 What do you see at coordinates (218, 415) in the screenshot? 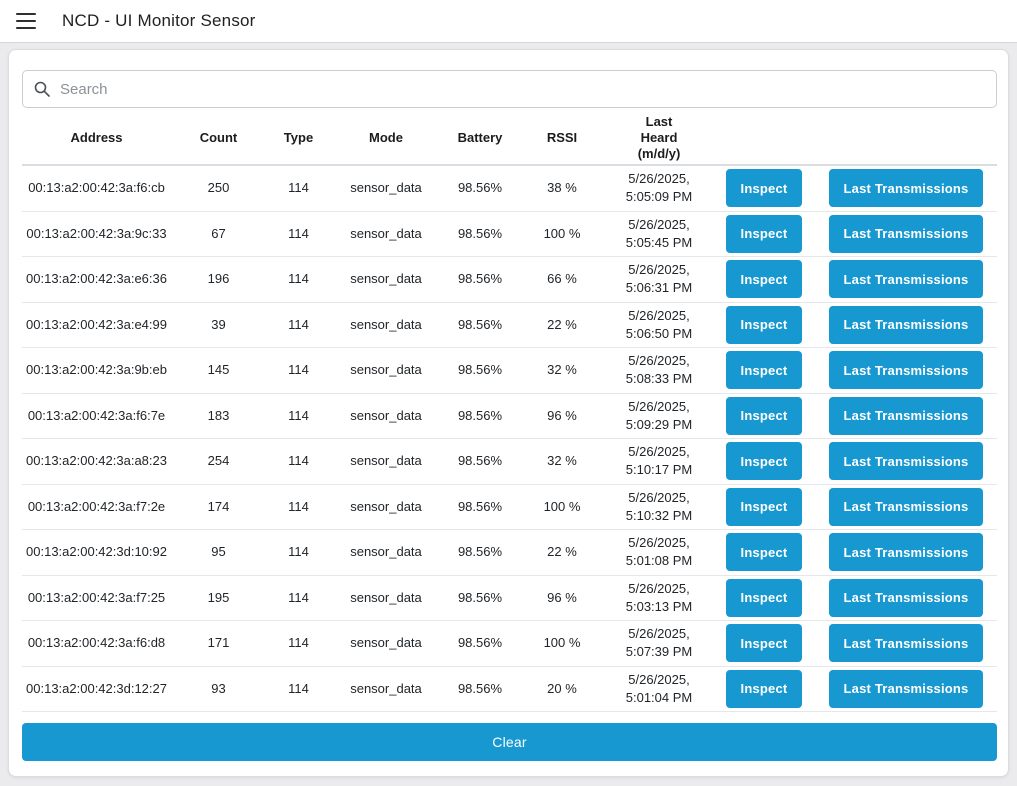
I see `cell-count: 183` at bounding box center [218, 415].